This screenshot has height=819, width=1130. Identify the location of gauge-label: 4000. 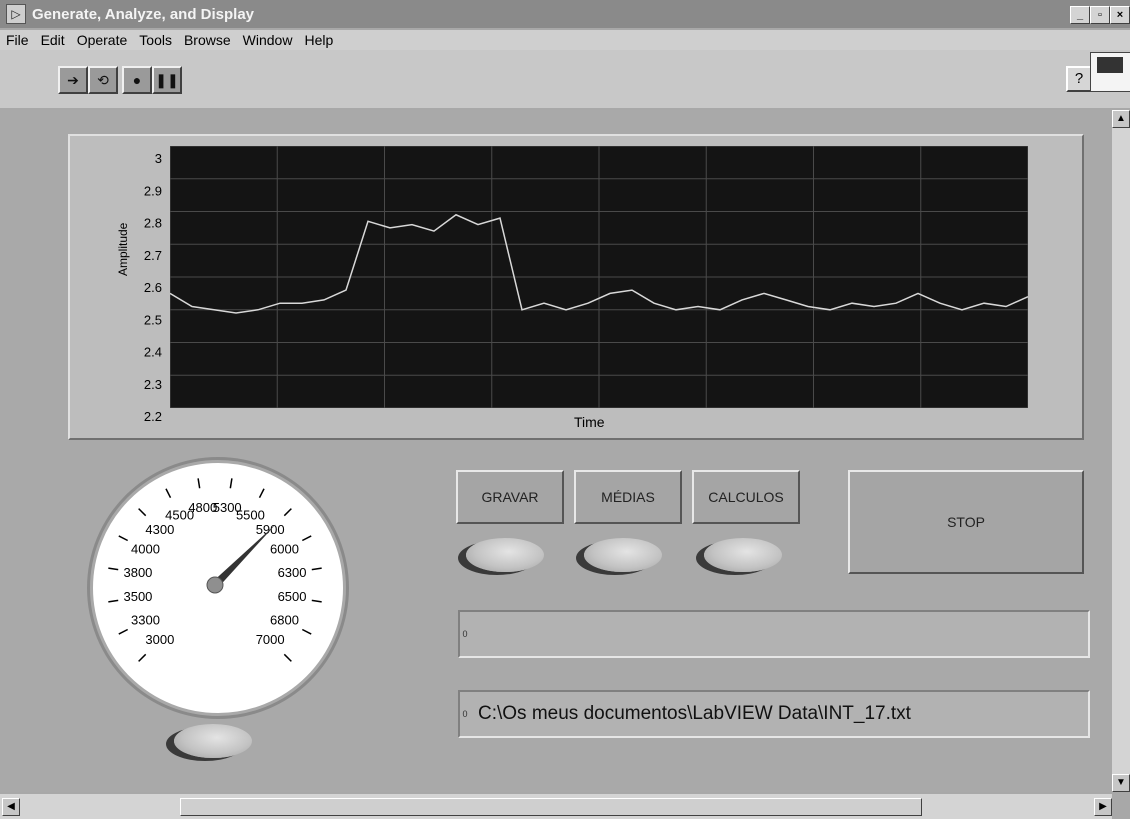
(145, 549).